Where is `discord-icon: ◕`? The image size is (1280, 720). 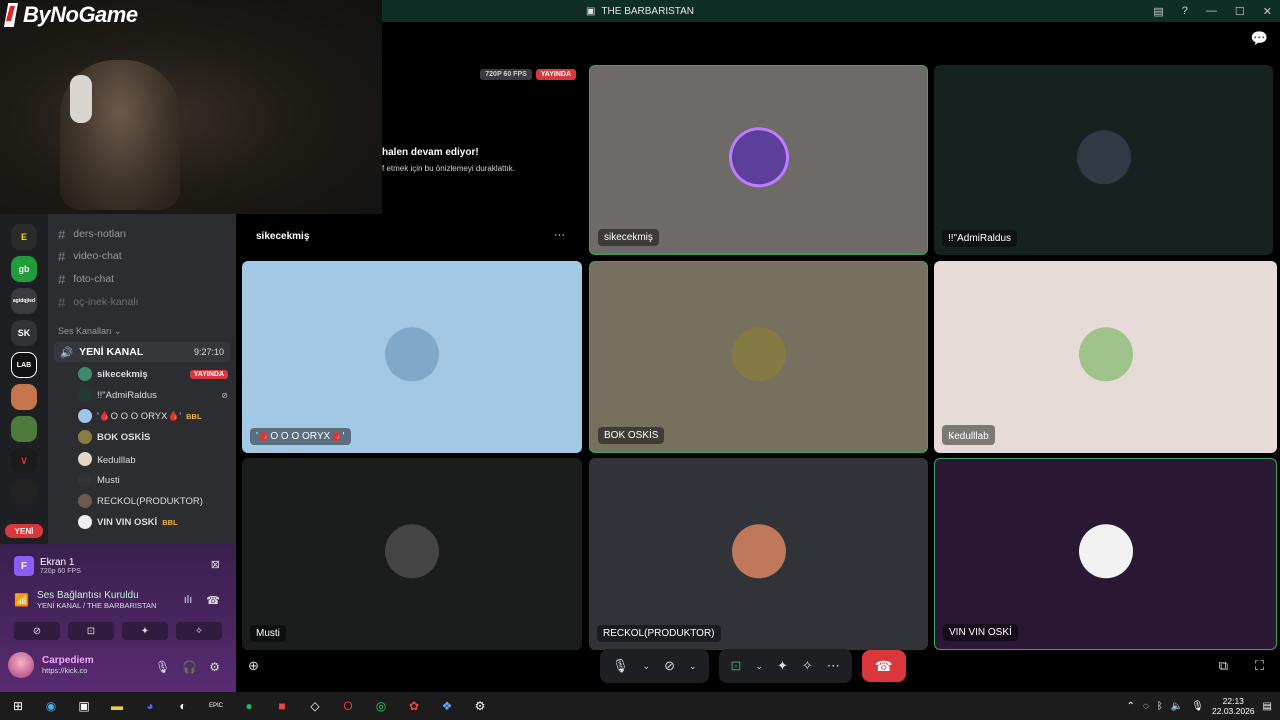
discord-icon: ◕ is located at coordinates (150, 706).